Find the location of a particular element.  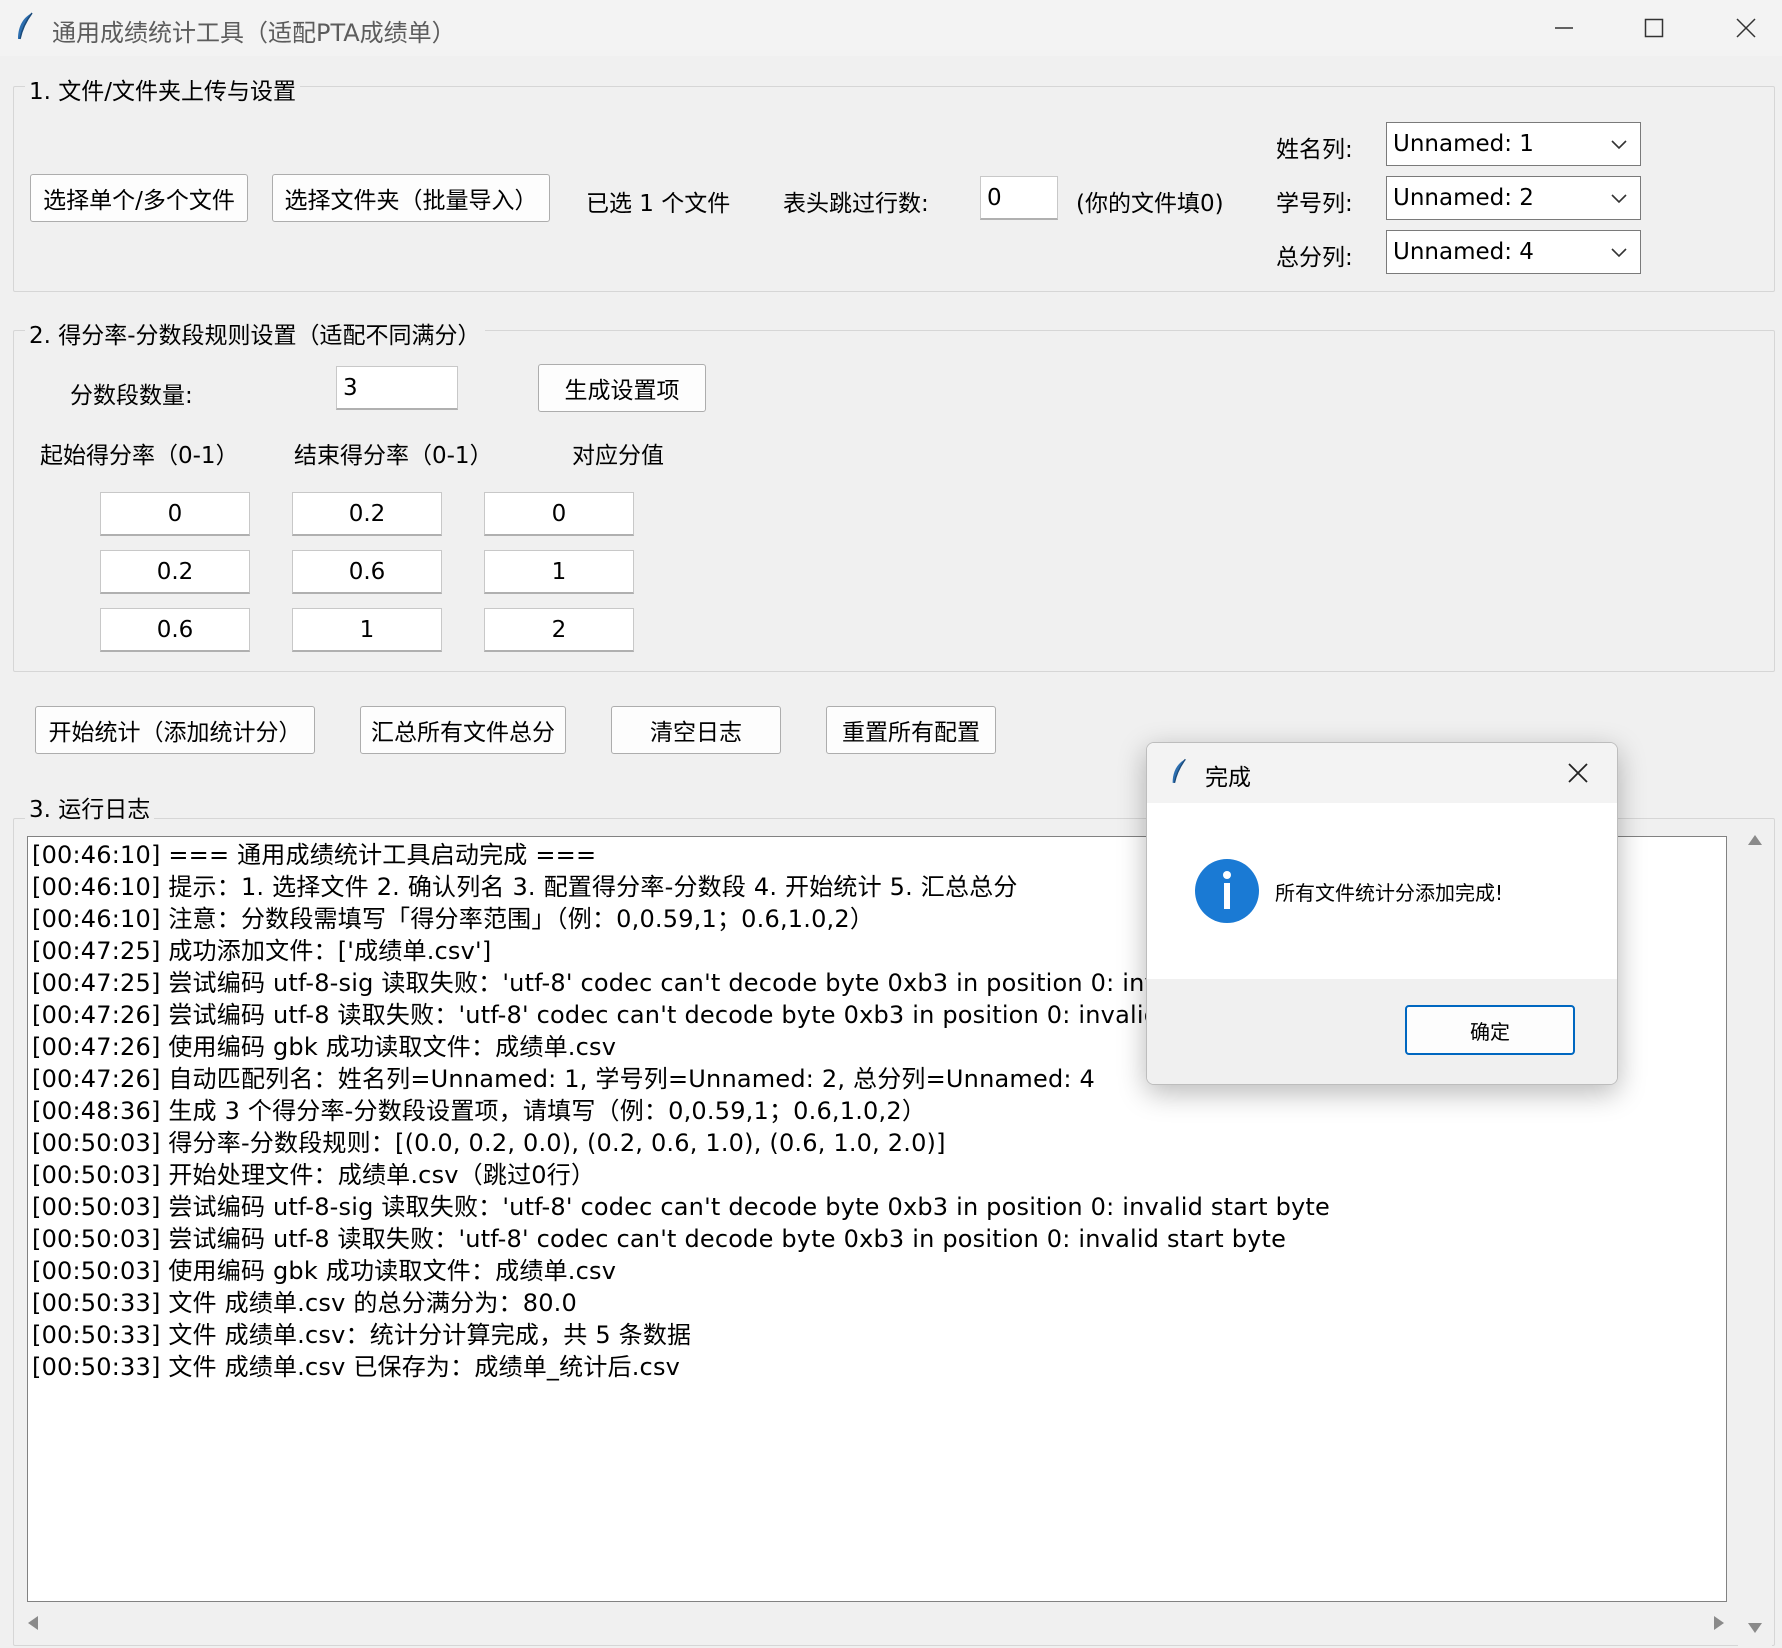

name-column-select: Unnamed: 1 is located at coordinates (1513, 144).